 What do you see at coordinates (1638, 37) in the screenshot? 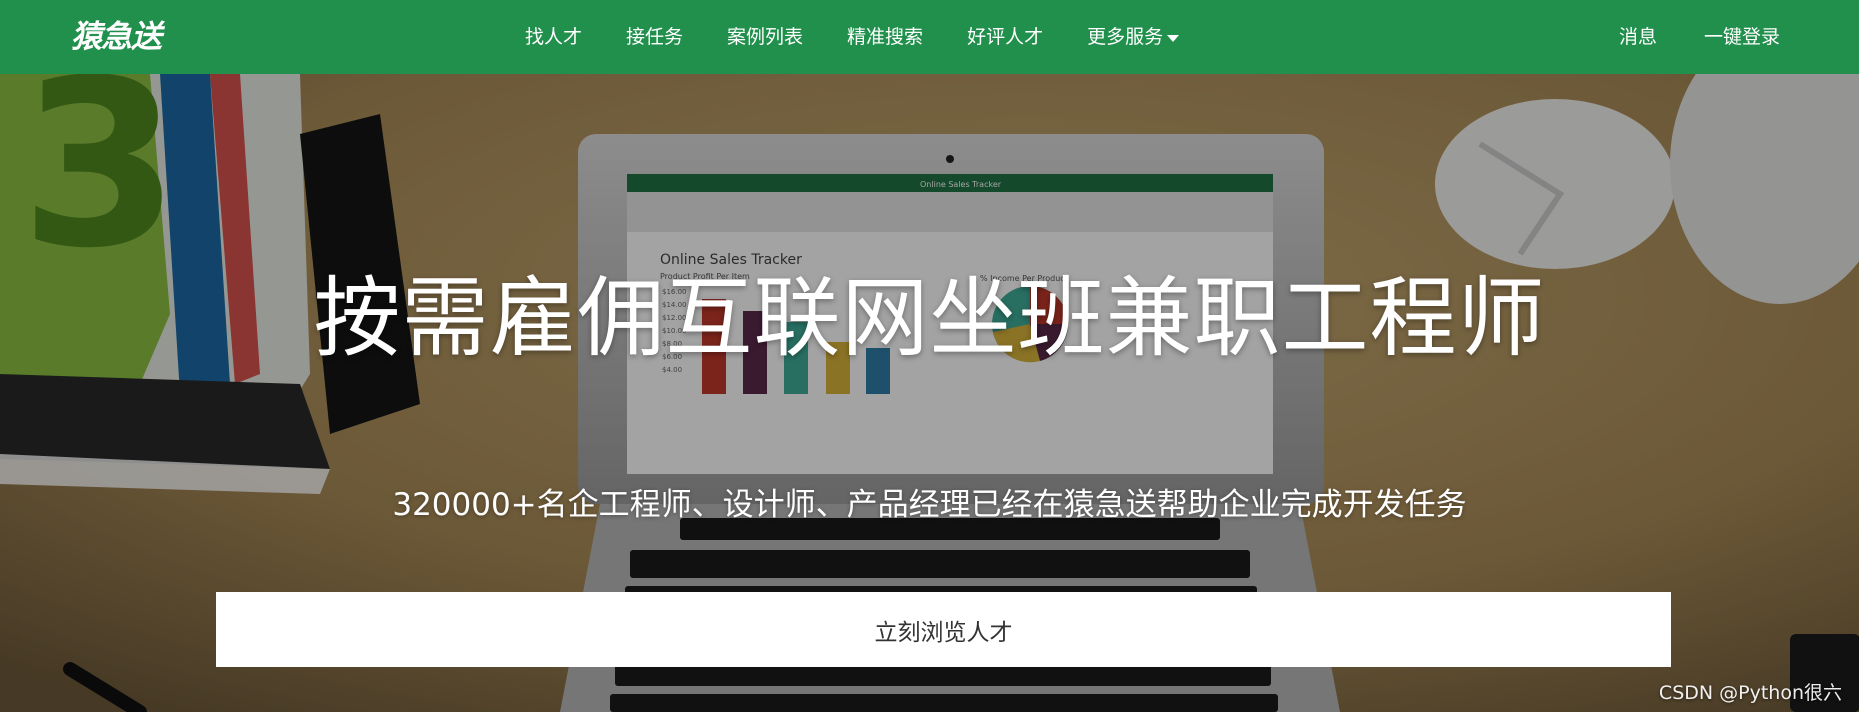
I see `nav-messages: 消息` at bounding box center [1638, 37].